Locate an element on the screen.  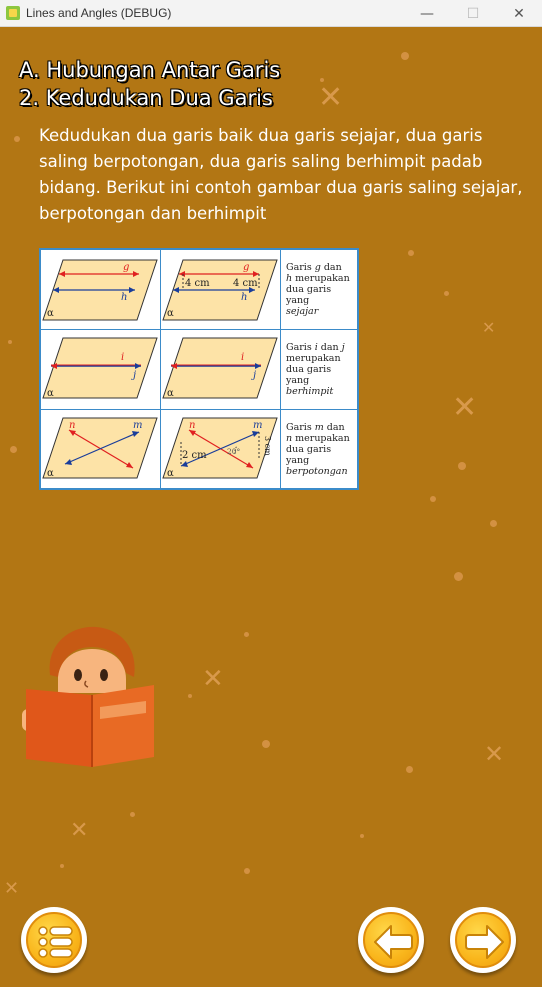
plane-diagram-angle: 2 cm 20° 3 cm n m α is located at coordinates (220, 448).